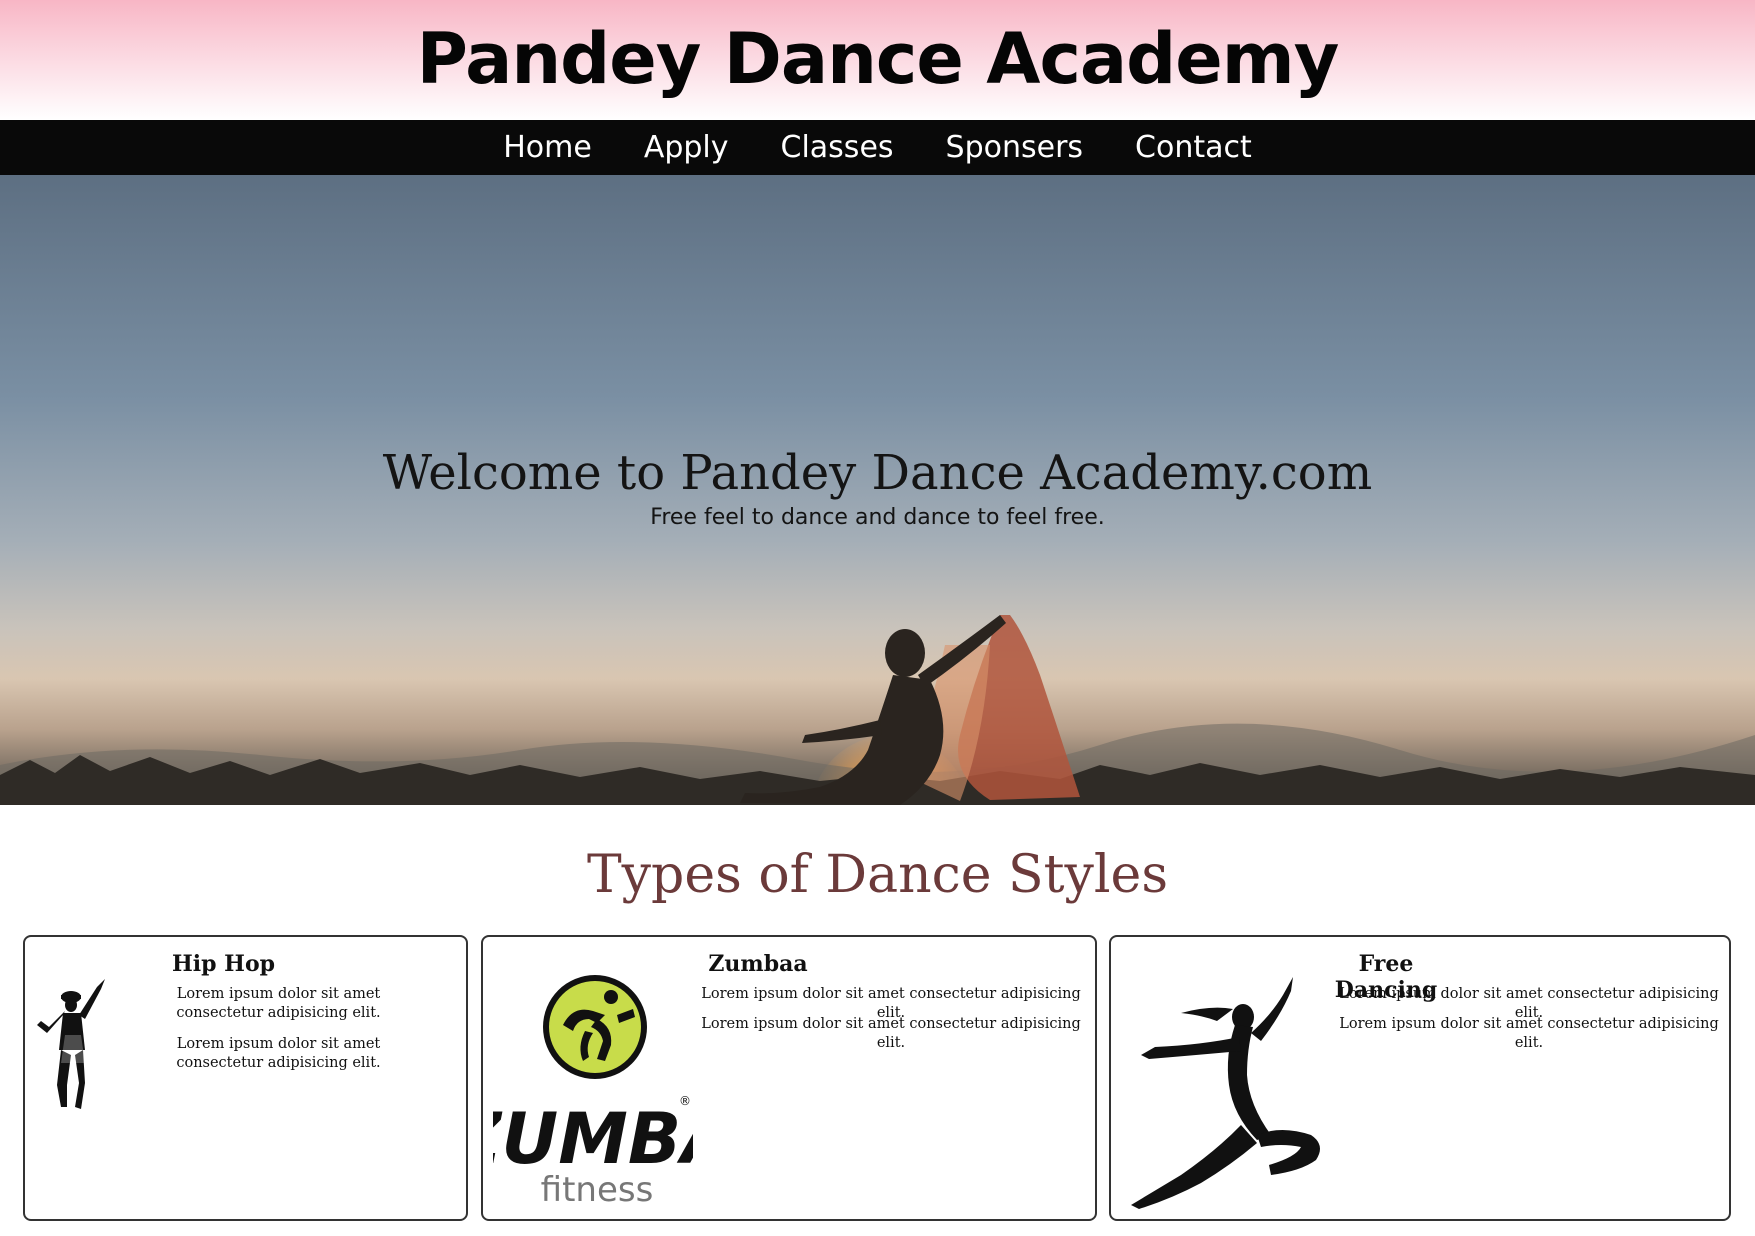 The width and height of the screenshot is (1755, 1236). I want to click on zumba-fitness-logo: ZUMBA ® fitness, so click(593, 1090).